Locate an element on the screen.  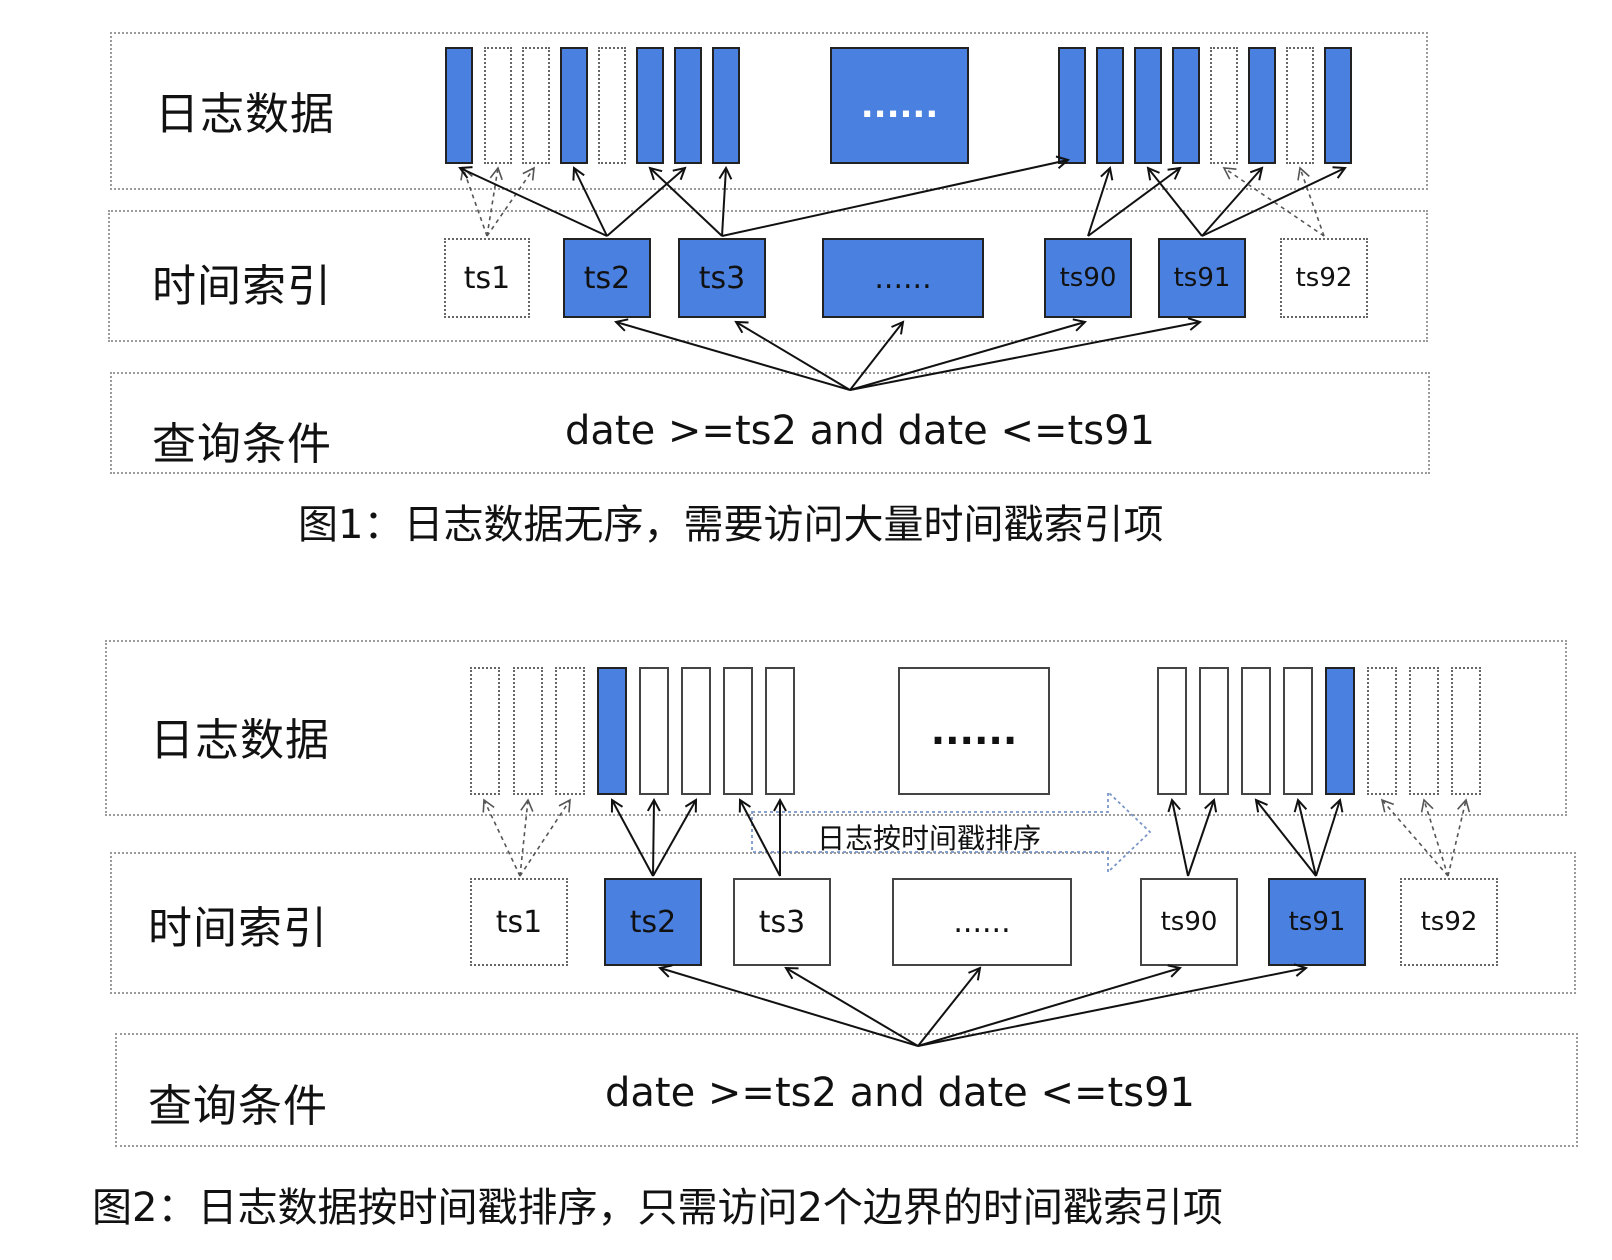
fig1-index-label: 时间索引 is located at coordinates (242, 286).